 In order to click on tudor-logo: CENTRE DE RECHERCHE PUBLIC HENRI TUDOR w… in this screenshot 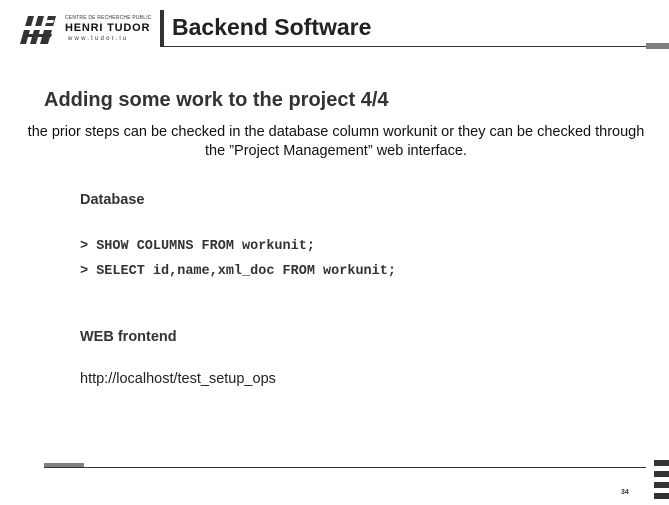, I will do `click(85, 29)`.